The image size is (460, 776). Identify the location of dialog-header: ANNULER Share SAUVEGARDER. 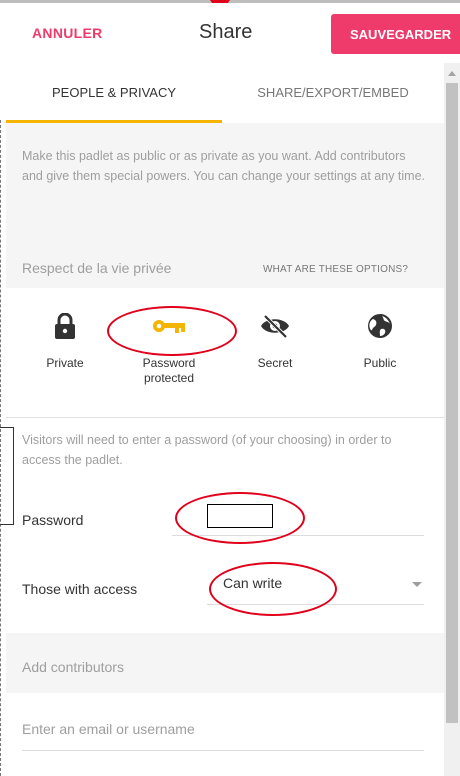
(230, 33).